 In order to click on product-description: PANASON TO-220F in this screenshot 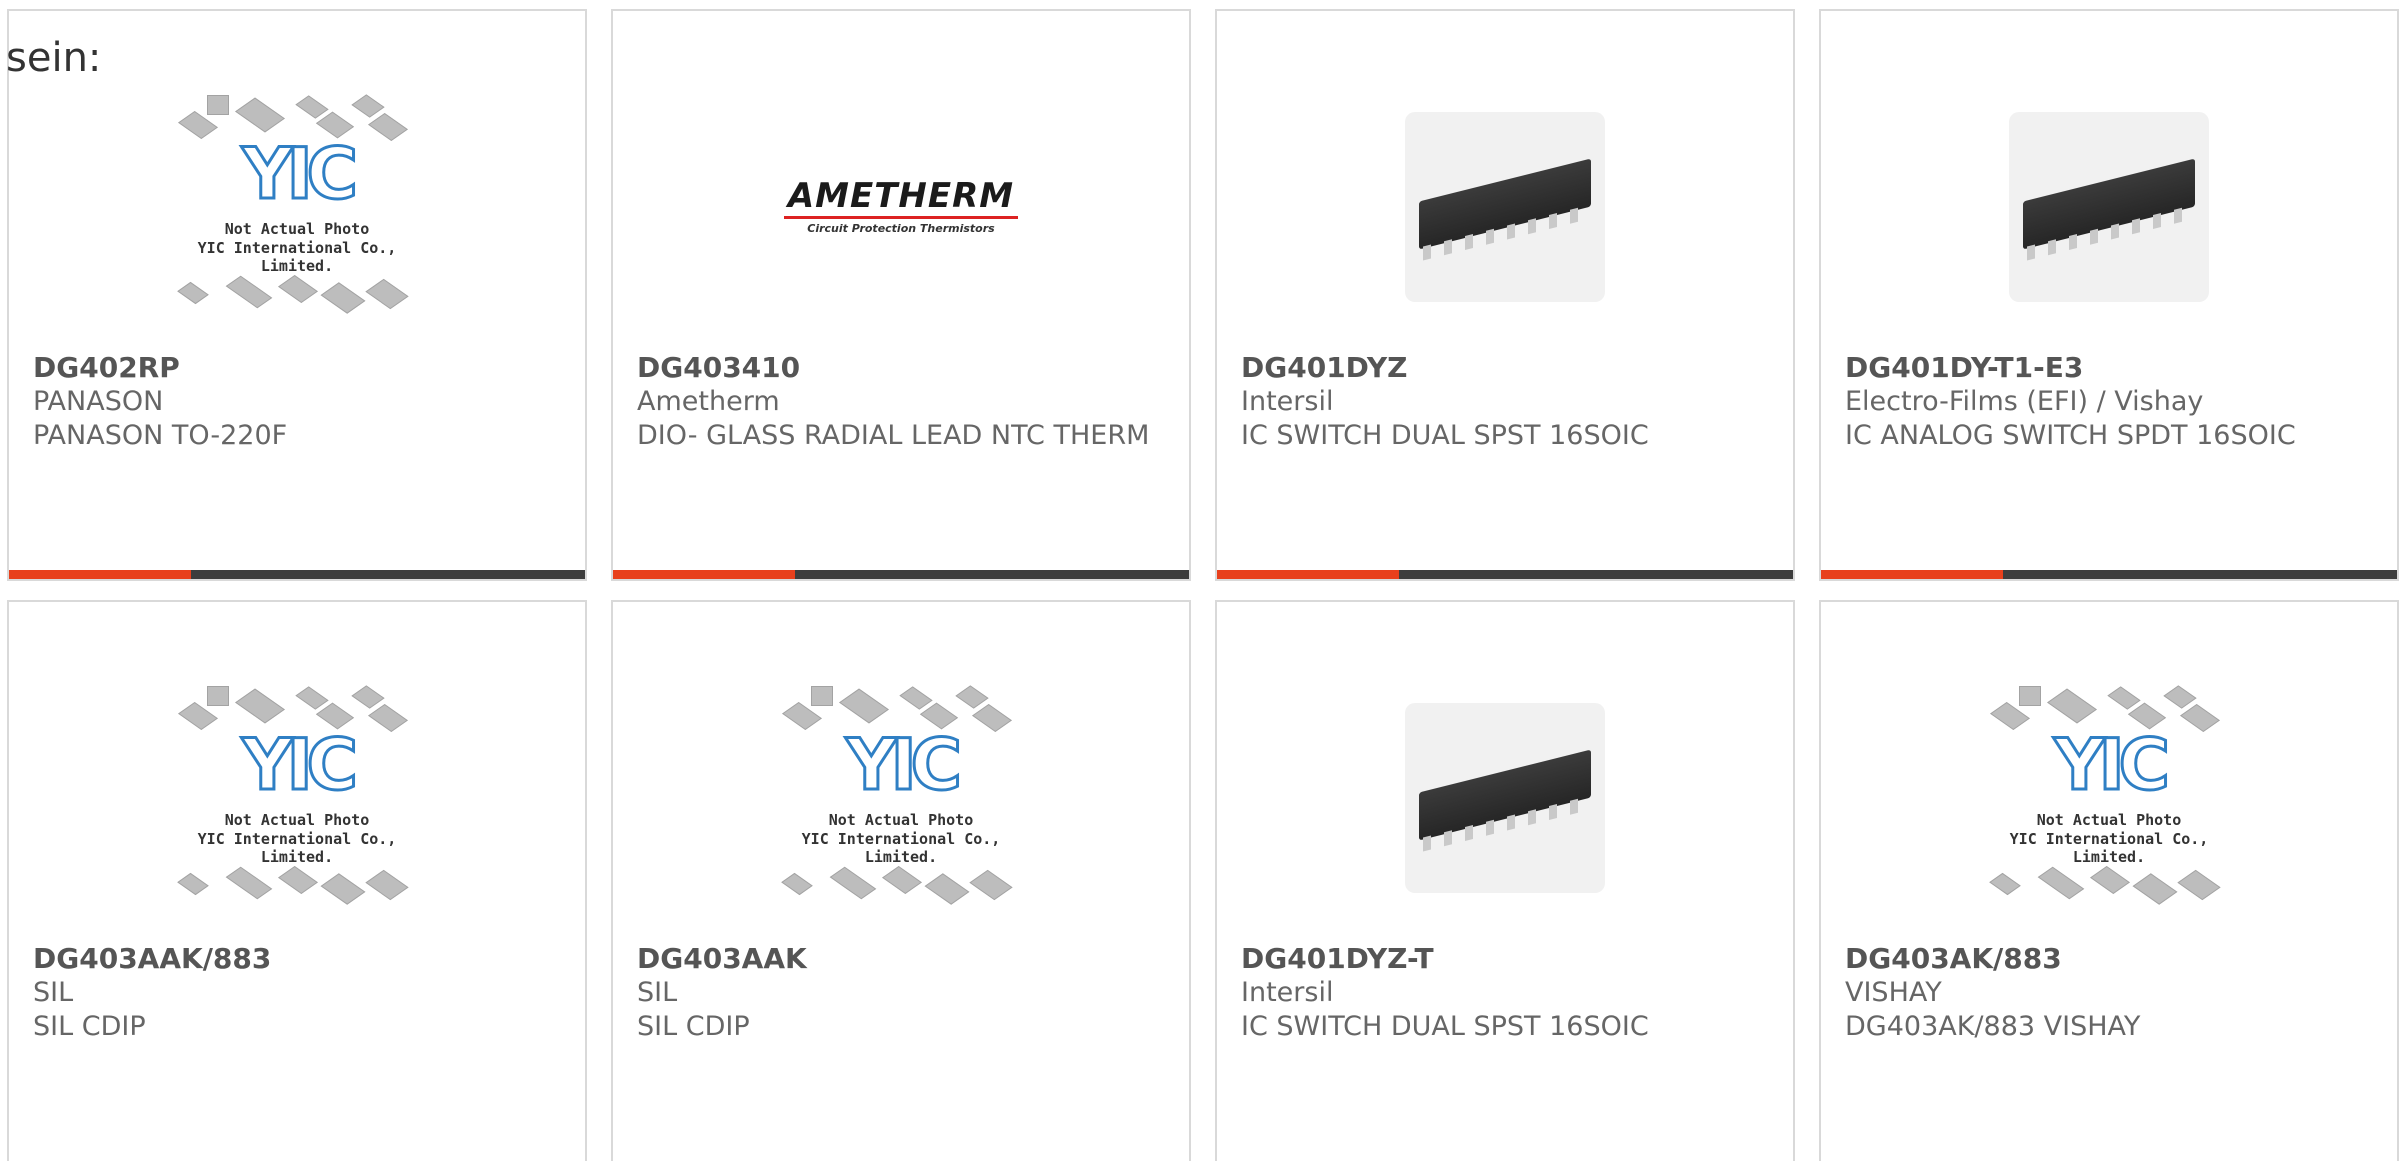, I will do `click(160, 435)`.